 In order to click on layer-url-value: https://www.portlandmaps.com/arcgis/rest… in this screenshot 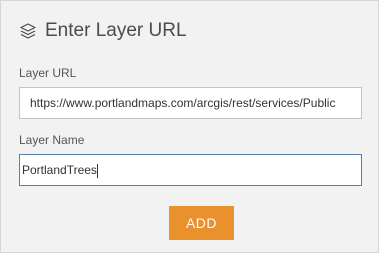, I will do `click(183, 103)`.